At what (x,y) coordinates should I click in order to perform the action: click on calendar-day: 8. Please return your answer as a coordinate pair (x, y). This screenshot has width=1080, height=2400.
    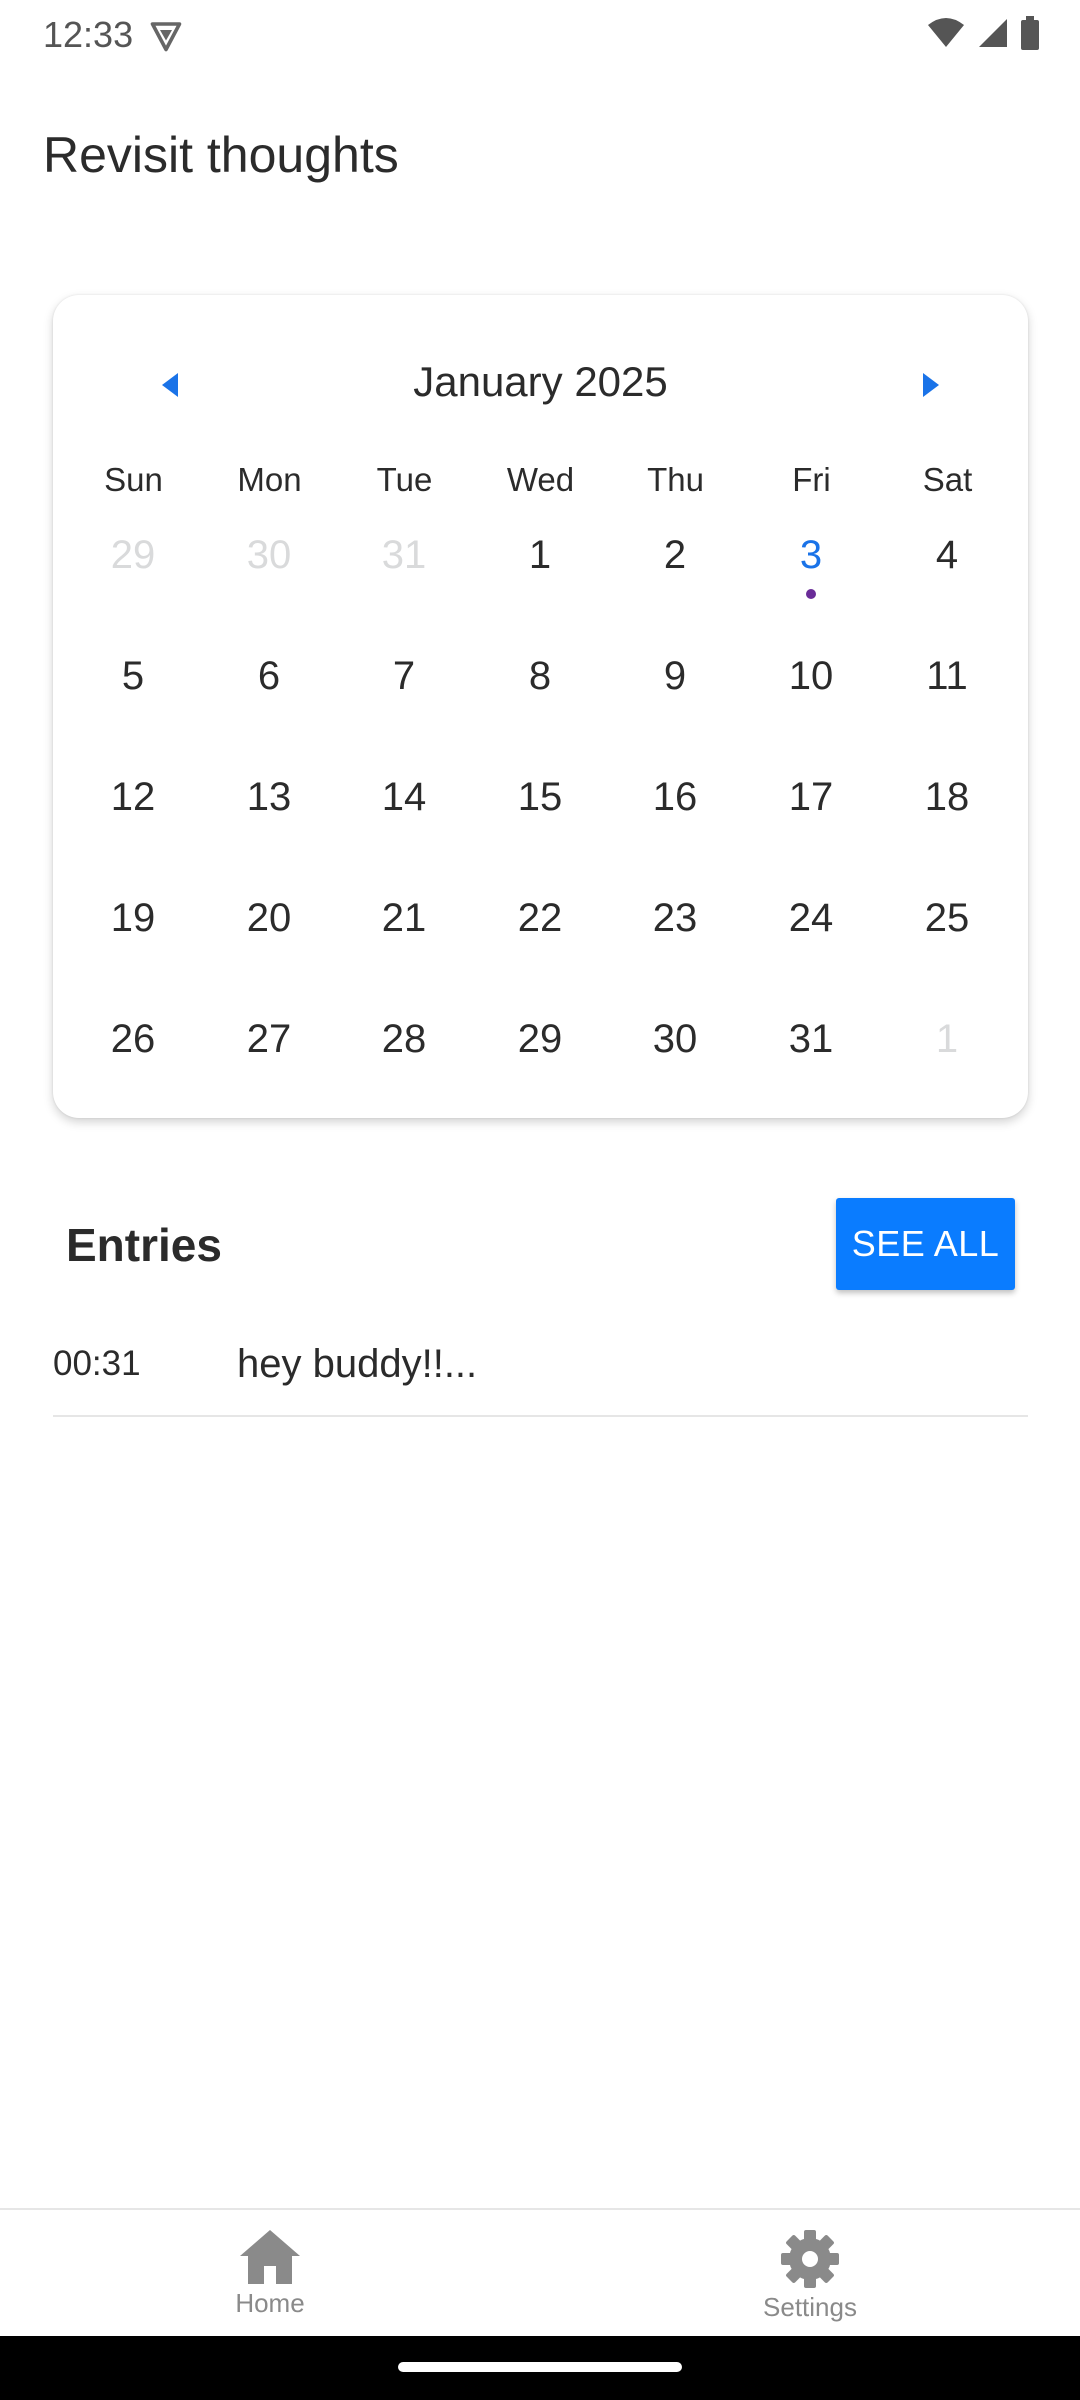
    Looking at the image, I should click on (540, 696).